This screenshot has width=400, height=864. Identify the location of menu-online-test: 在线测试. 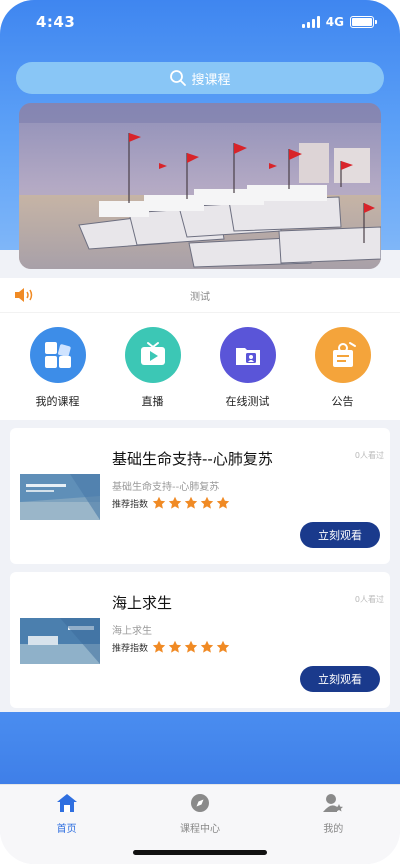
(248, 366).